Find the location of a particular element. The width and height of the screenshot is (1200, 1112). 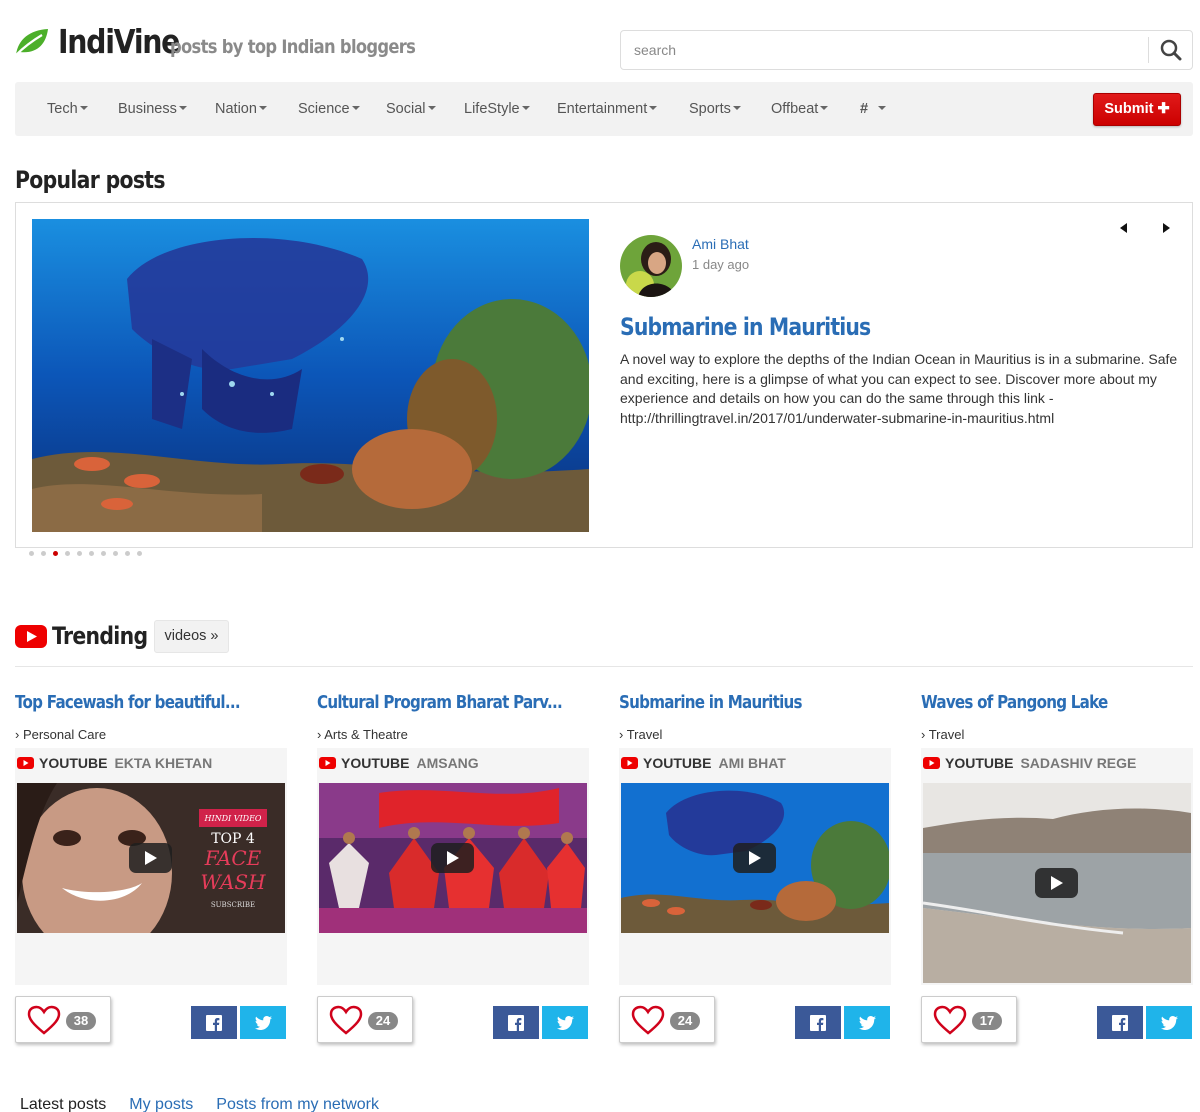

video-panel: YOUTUBE AMI BHAT is located at coordinates (755, 866).